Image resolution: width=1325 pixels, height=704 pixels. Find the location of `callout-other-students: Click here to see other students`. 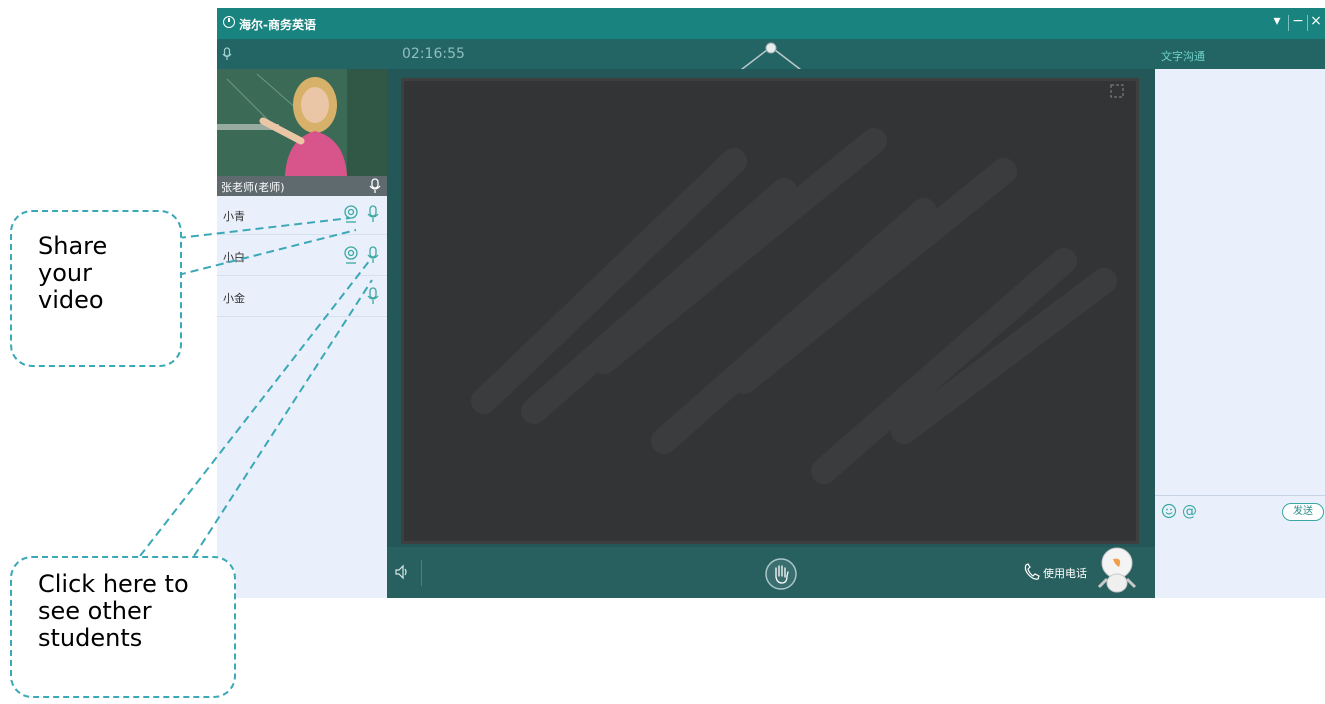

callout-other-students: Click here to see other students is located at coordinates (123, 627).